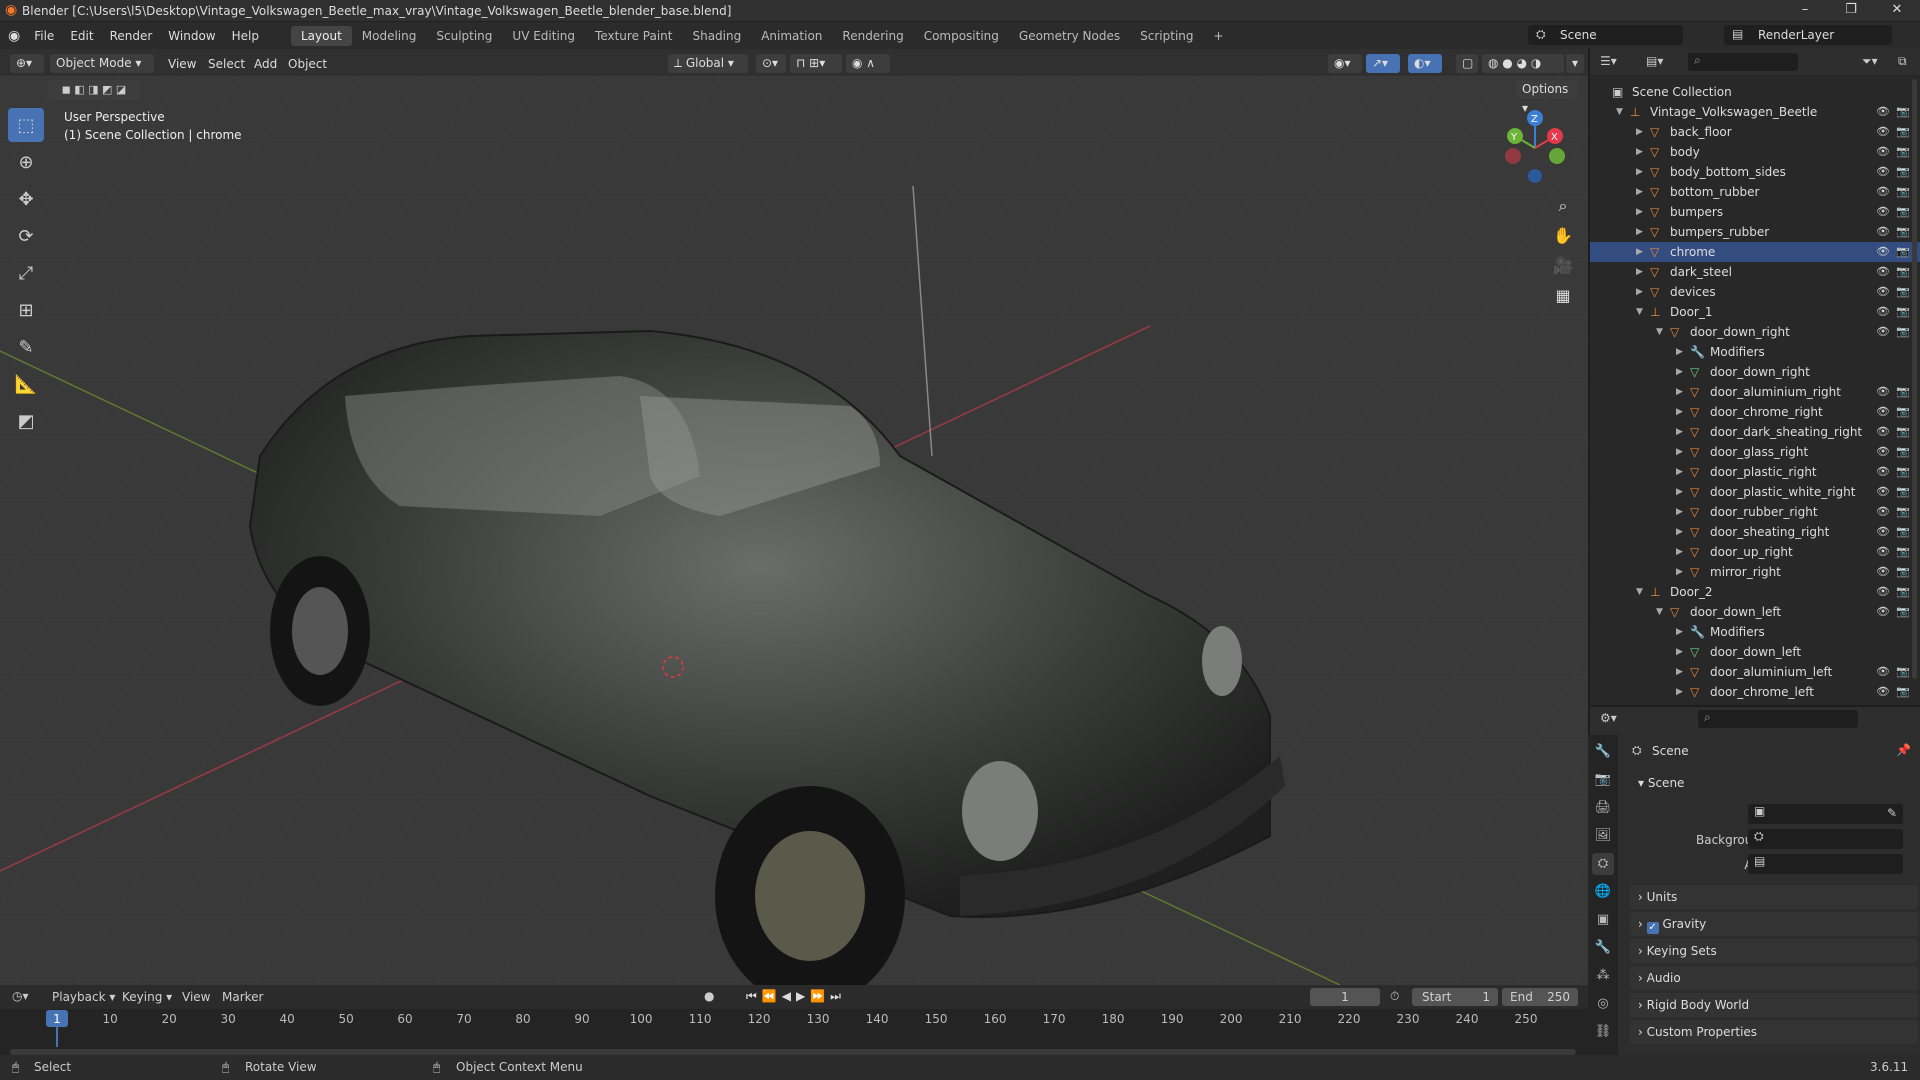 This screenshot has width=1920, height=1080. What do you see at coordinates (1455, 997) in the screenshot?
I see `start-frame-field: Start 1` at bounding box center [1455, 997].